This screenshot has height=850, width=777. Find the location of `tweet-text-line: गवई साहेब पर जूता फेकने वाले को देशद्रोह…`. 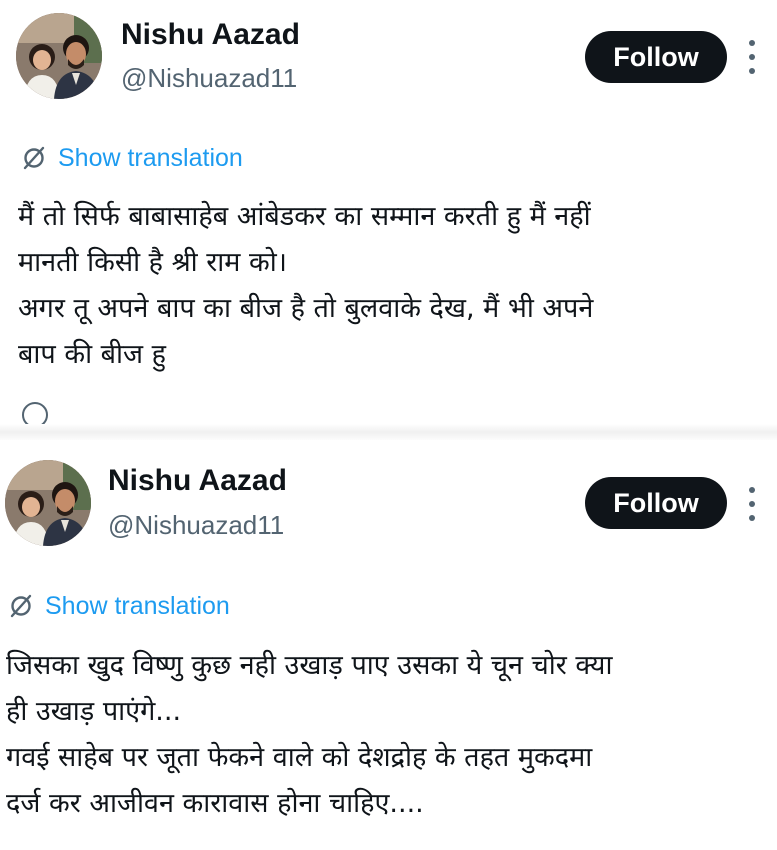

tweet-text-line: गवई साहेब पर जूता फेकने वाले को देशद्रोह… is located at coordinates (299, 757).